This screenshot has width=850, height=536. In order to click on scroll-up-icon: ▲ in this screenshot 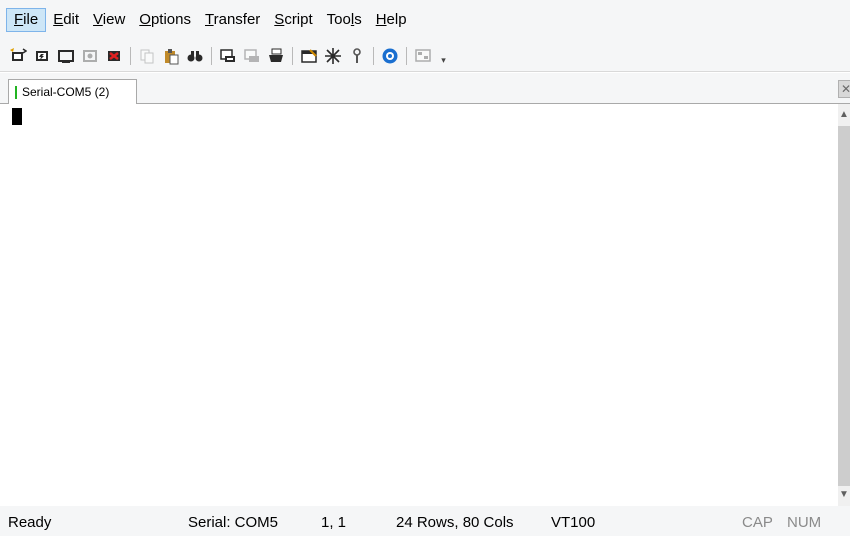, I will do `click(844, 115)`.